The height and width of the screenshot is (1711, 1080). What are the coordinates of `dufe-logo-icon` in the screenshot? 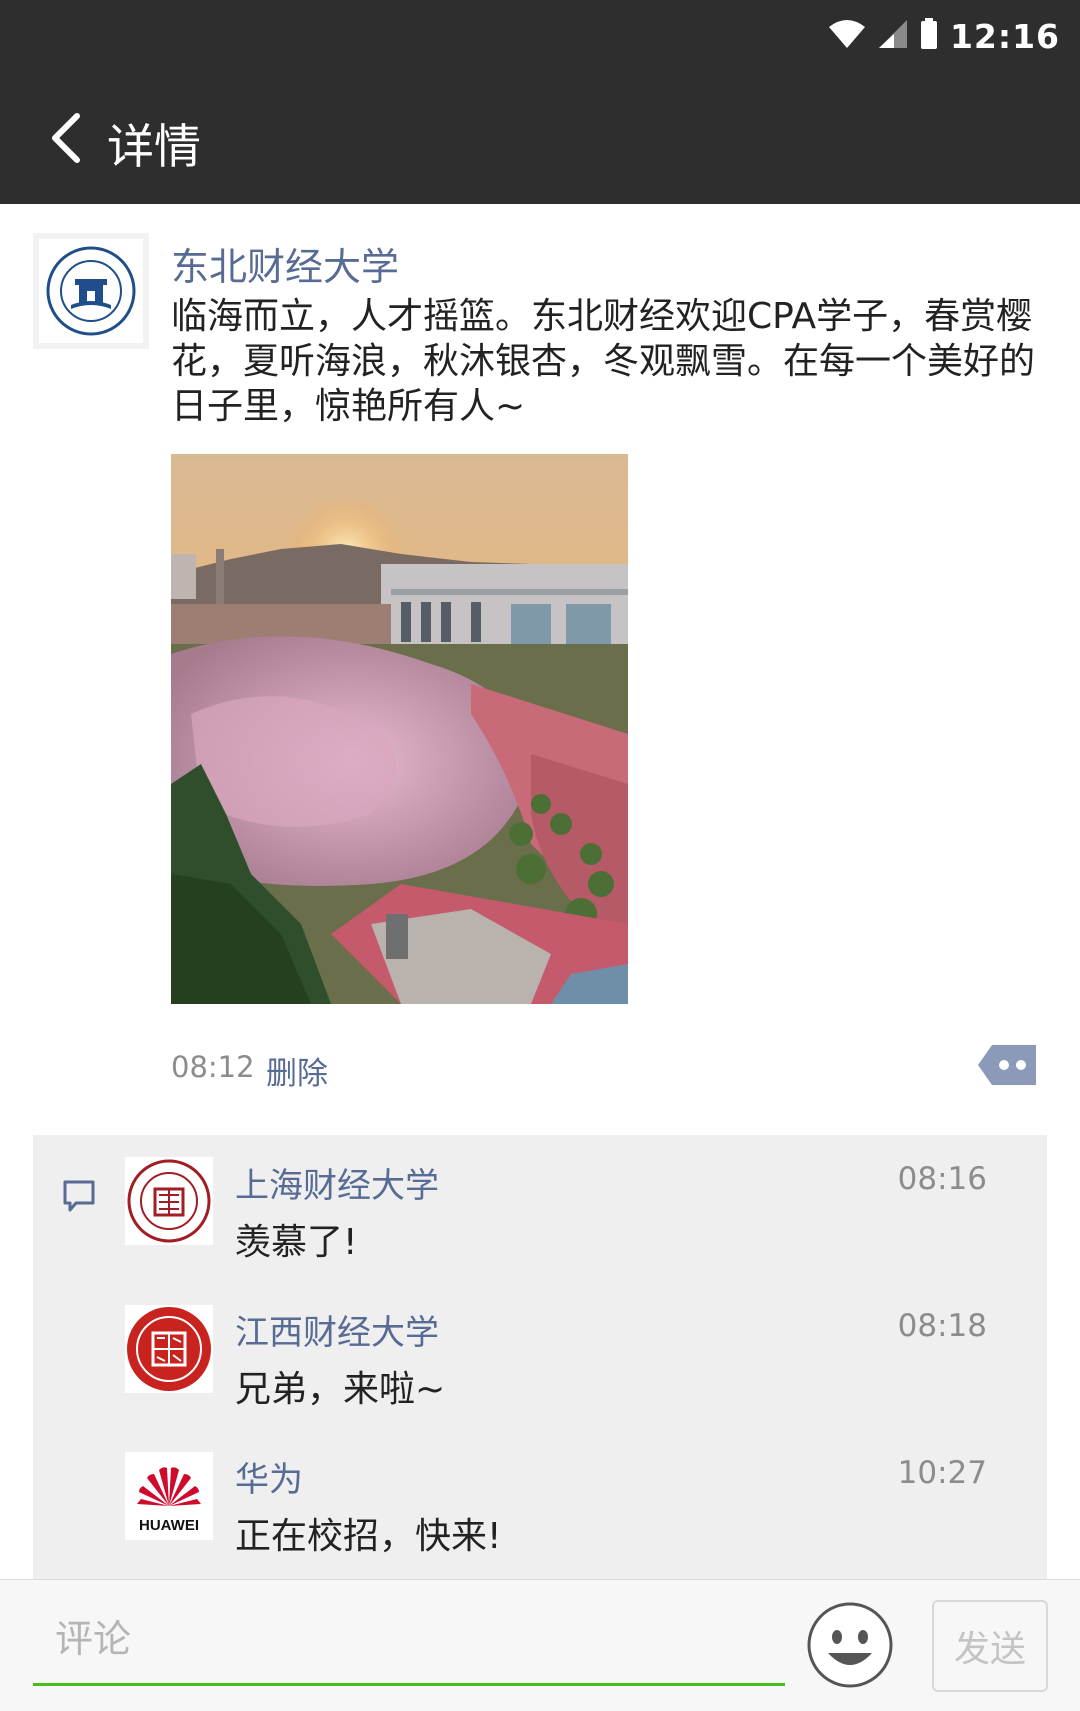 It's located at (91, 291).